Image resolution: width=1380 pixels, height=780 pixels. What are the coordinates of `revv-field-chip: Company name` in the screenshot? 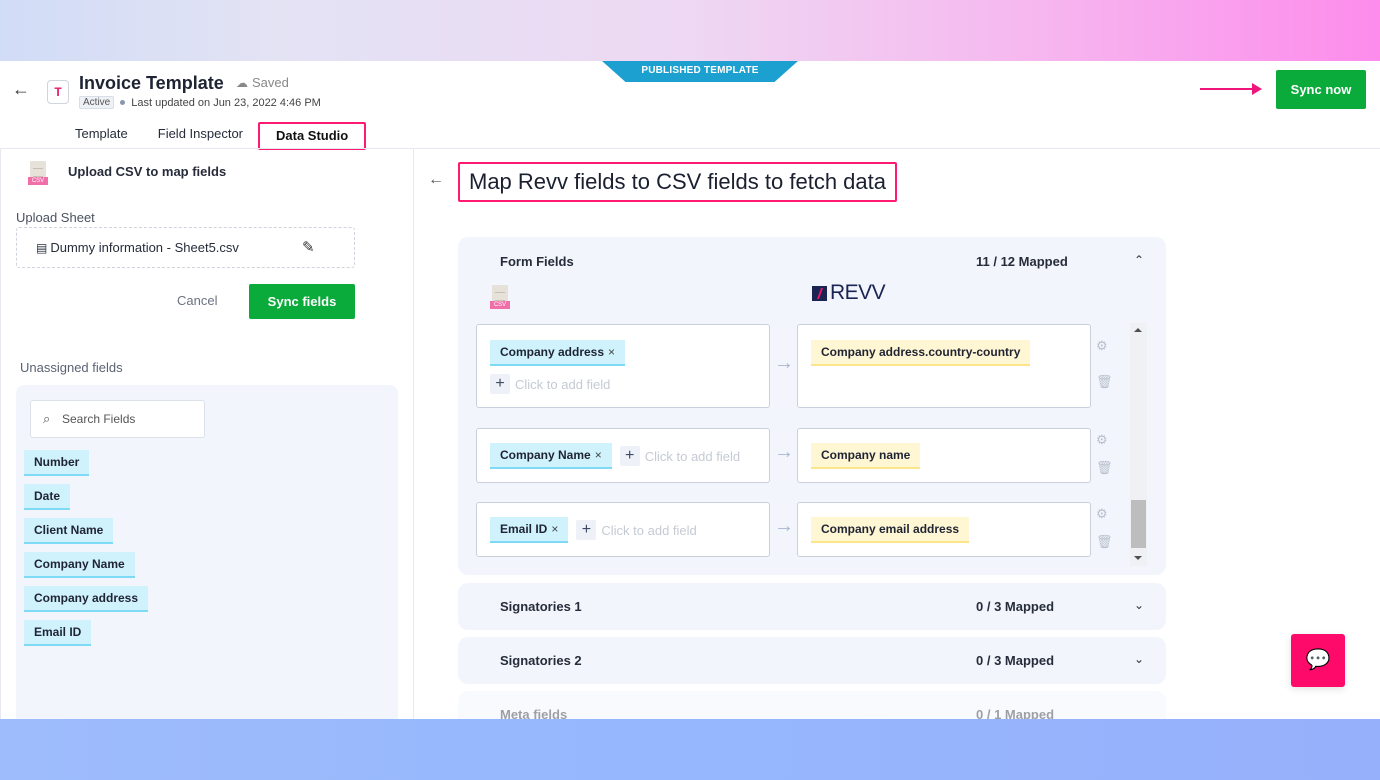 It's located at (866, 456).